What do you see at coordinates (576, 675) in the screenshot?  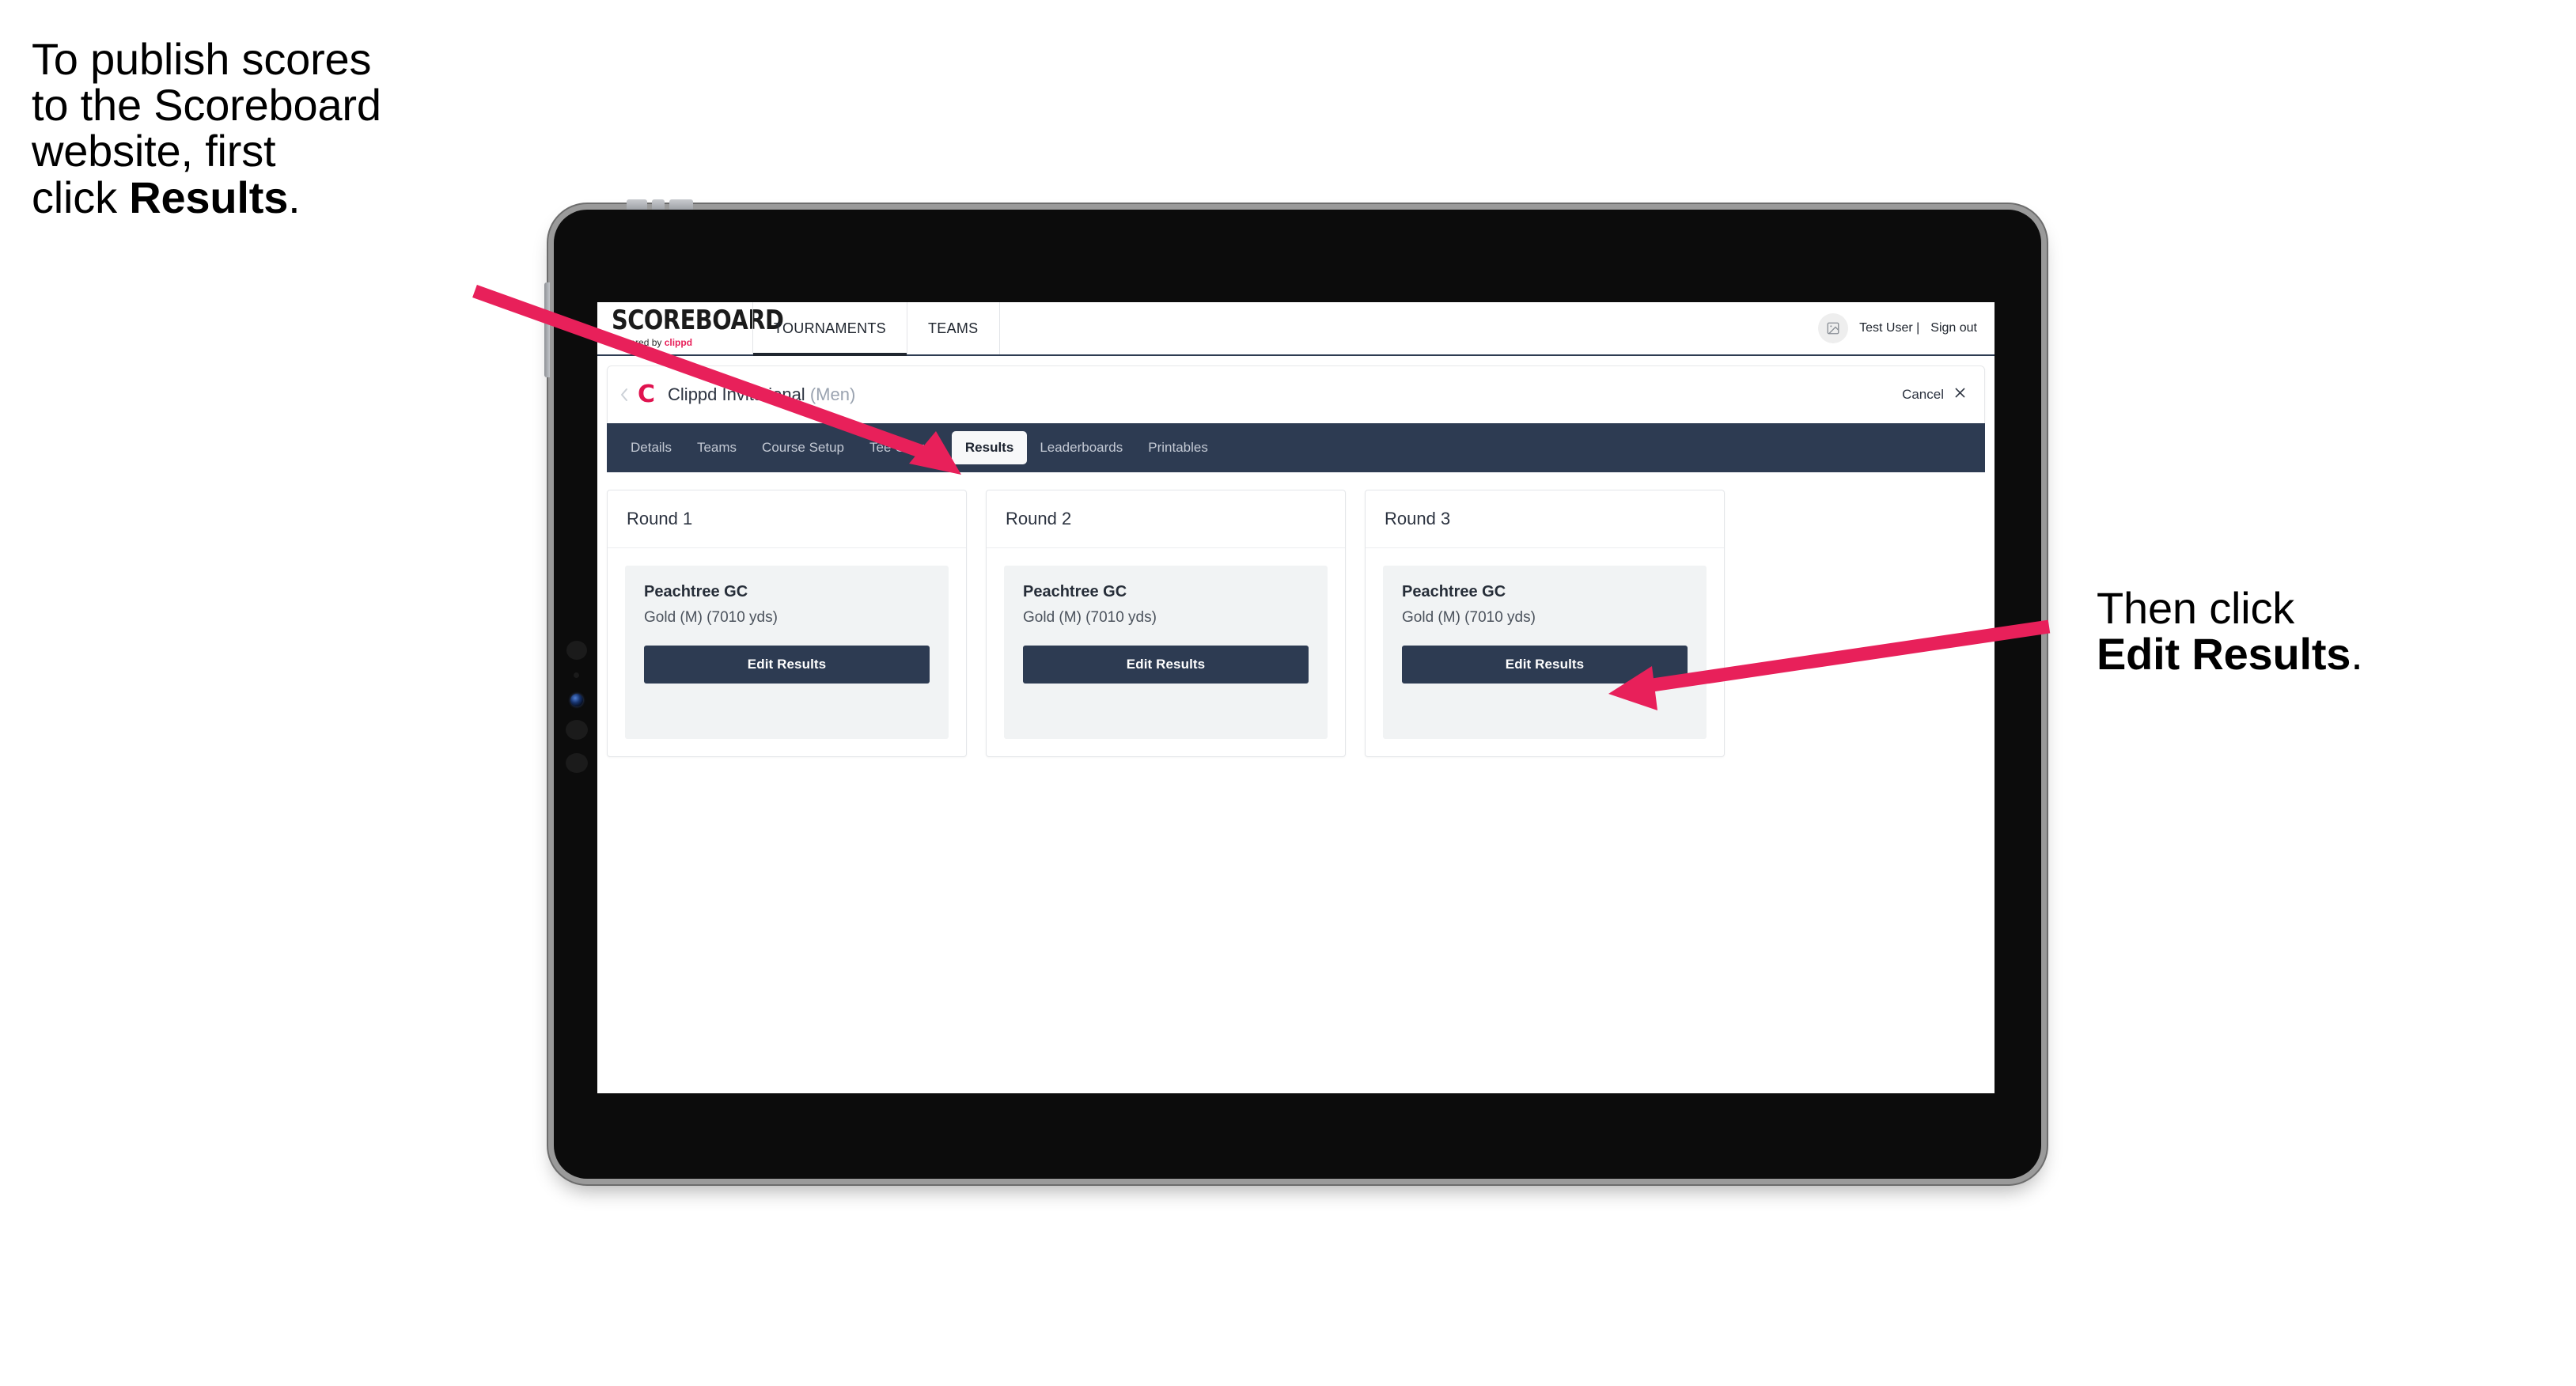 I see `bezel-sensor-dot` at bounding box center [576, 675].